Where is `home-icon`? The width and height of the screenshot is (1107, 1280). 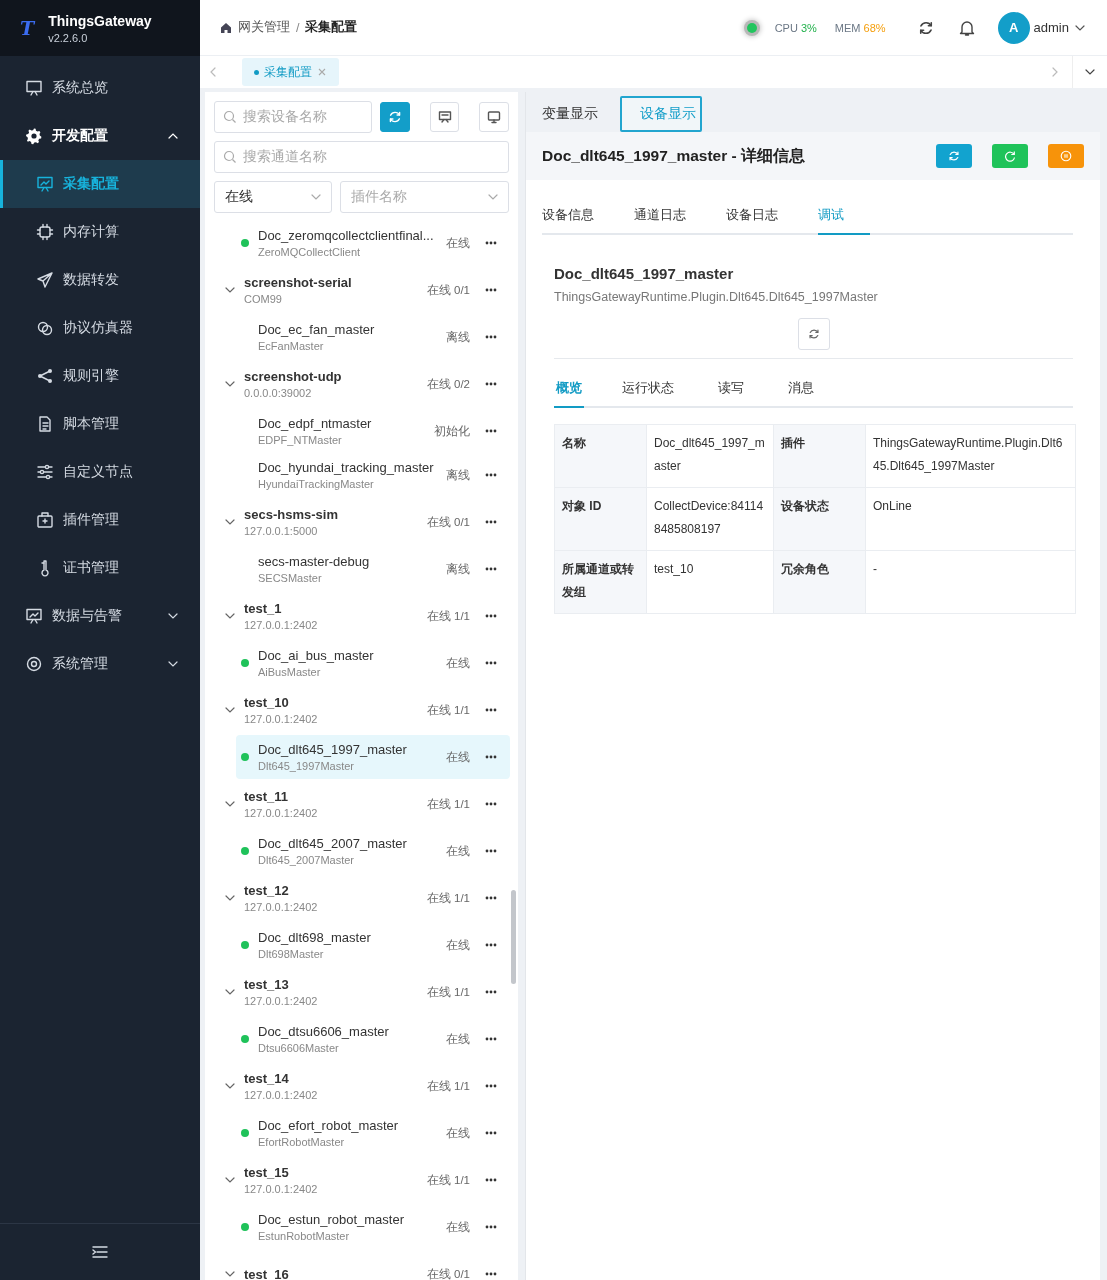 home-icon is located at coordinates (226, 27).